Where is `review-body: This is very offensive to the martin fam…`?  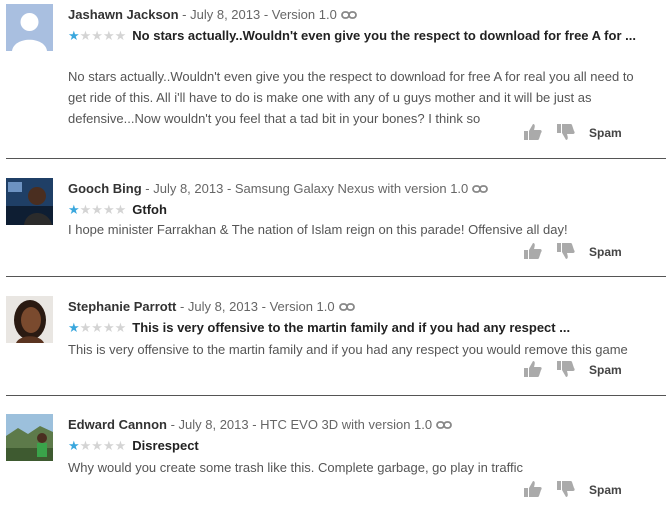 review-body: This is very offensive to the martin fam… is located at coordinates (348, 349).